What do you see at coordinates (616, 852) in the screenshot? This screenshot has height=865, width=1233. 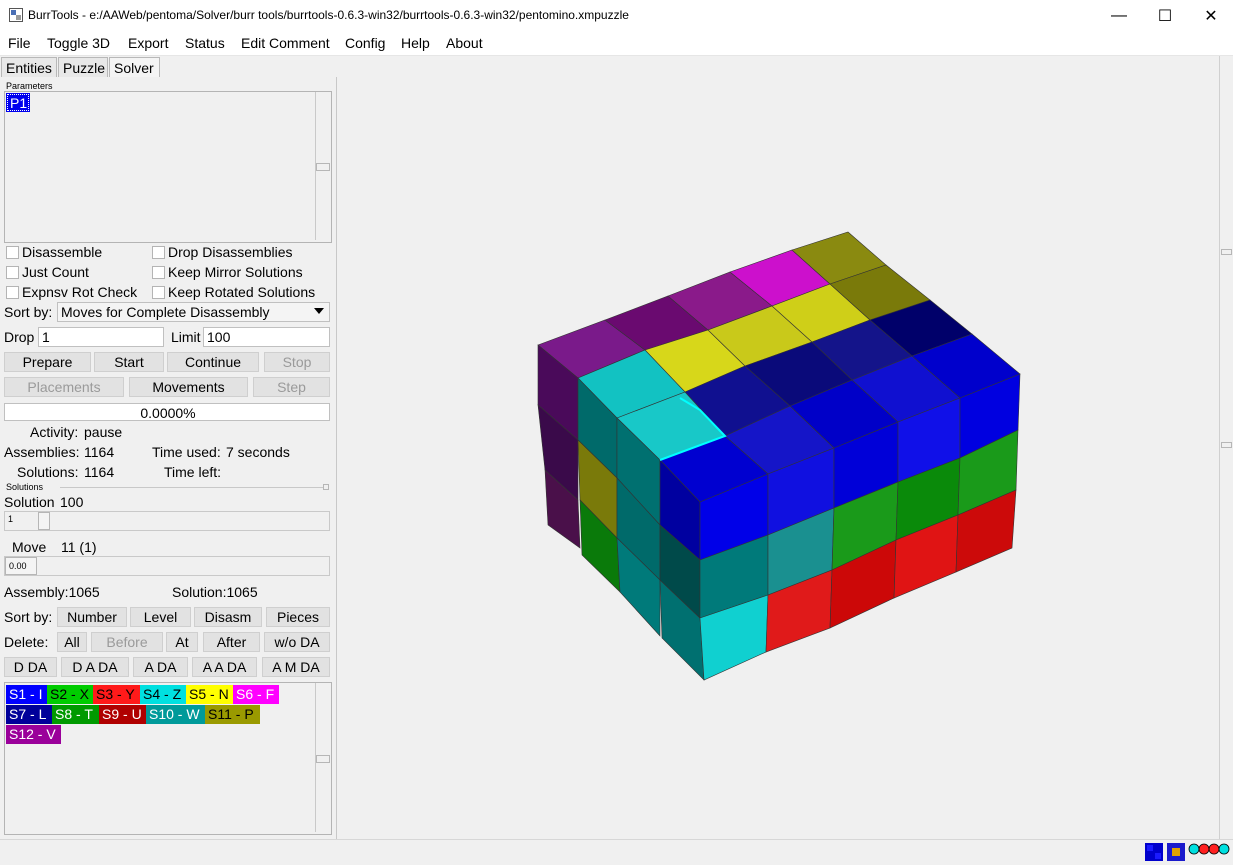 I see `status-bar` at bounding box center [616, 852].